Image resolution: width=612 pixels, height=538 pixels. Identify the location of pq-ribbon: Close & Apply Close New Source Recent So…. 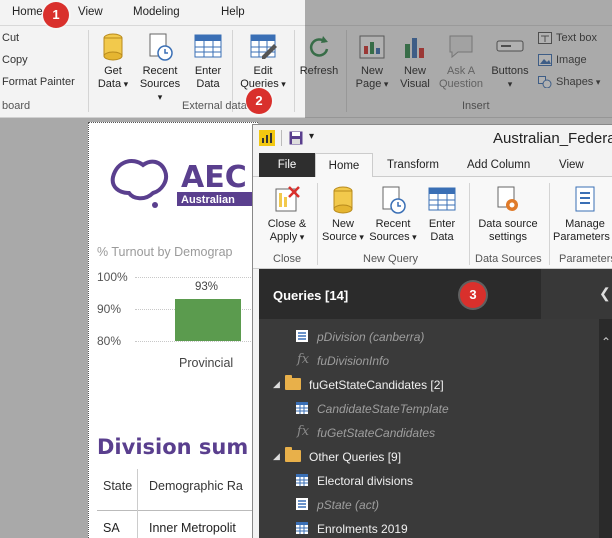
(432, 223).